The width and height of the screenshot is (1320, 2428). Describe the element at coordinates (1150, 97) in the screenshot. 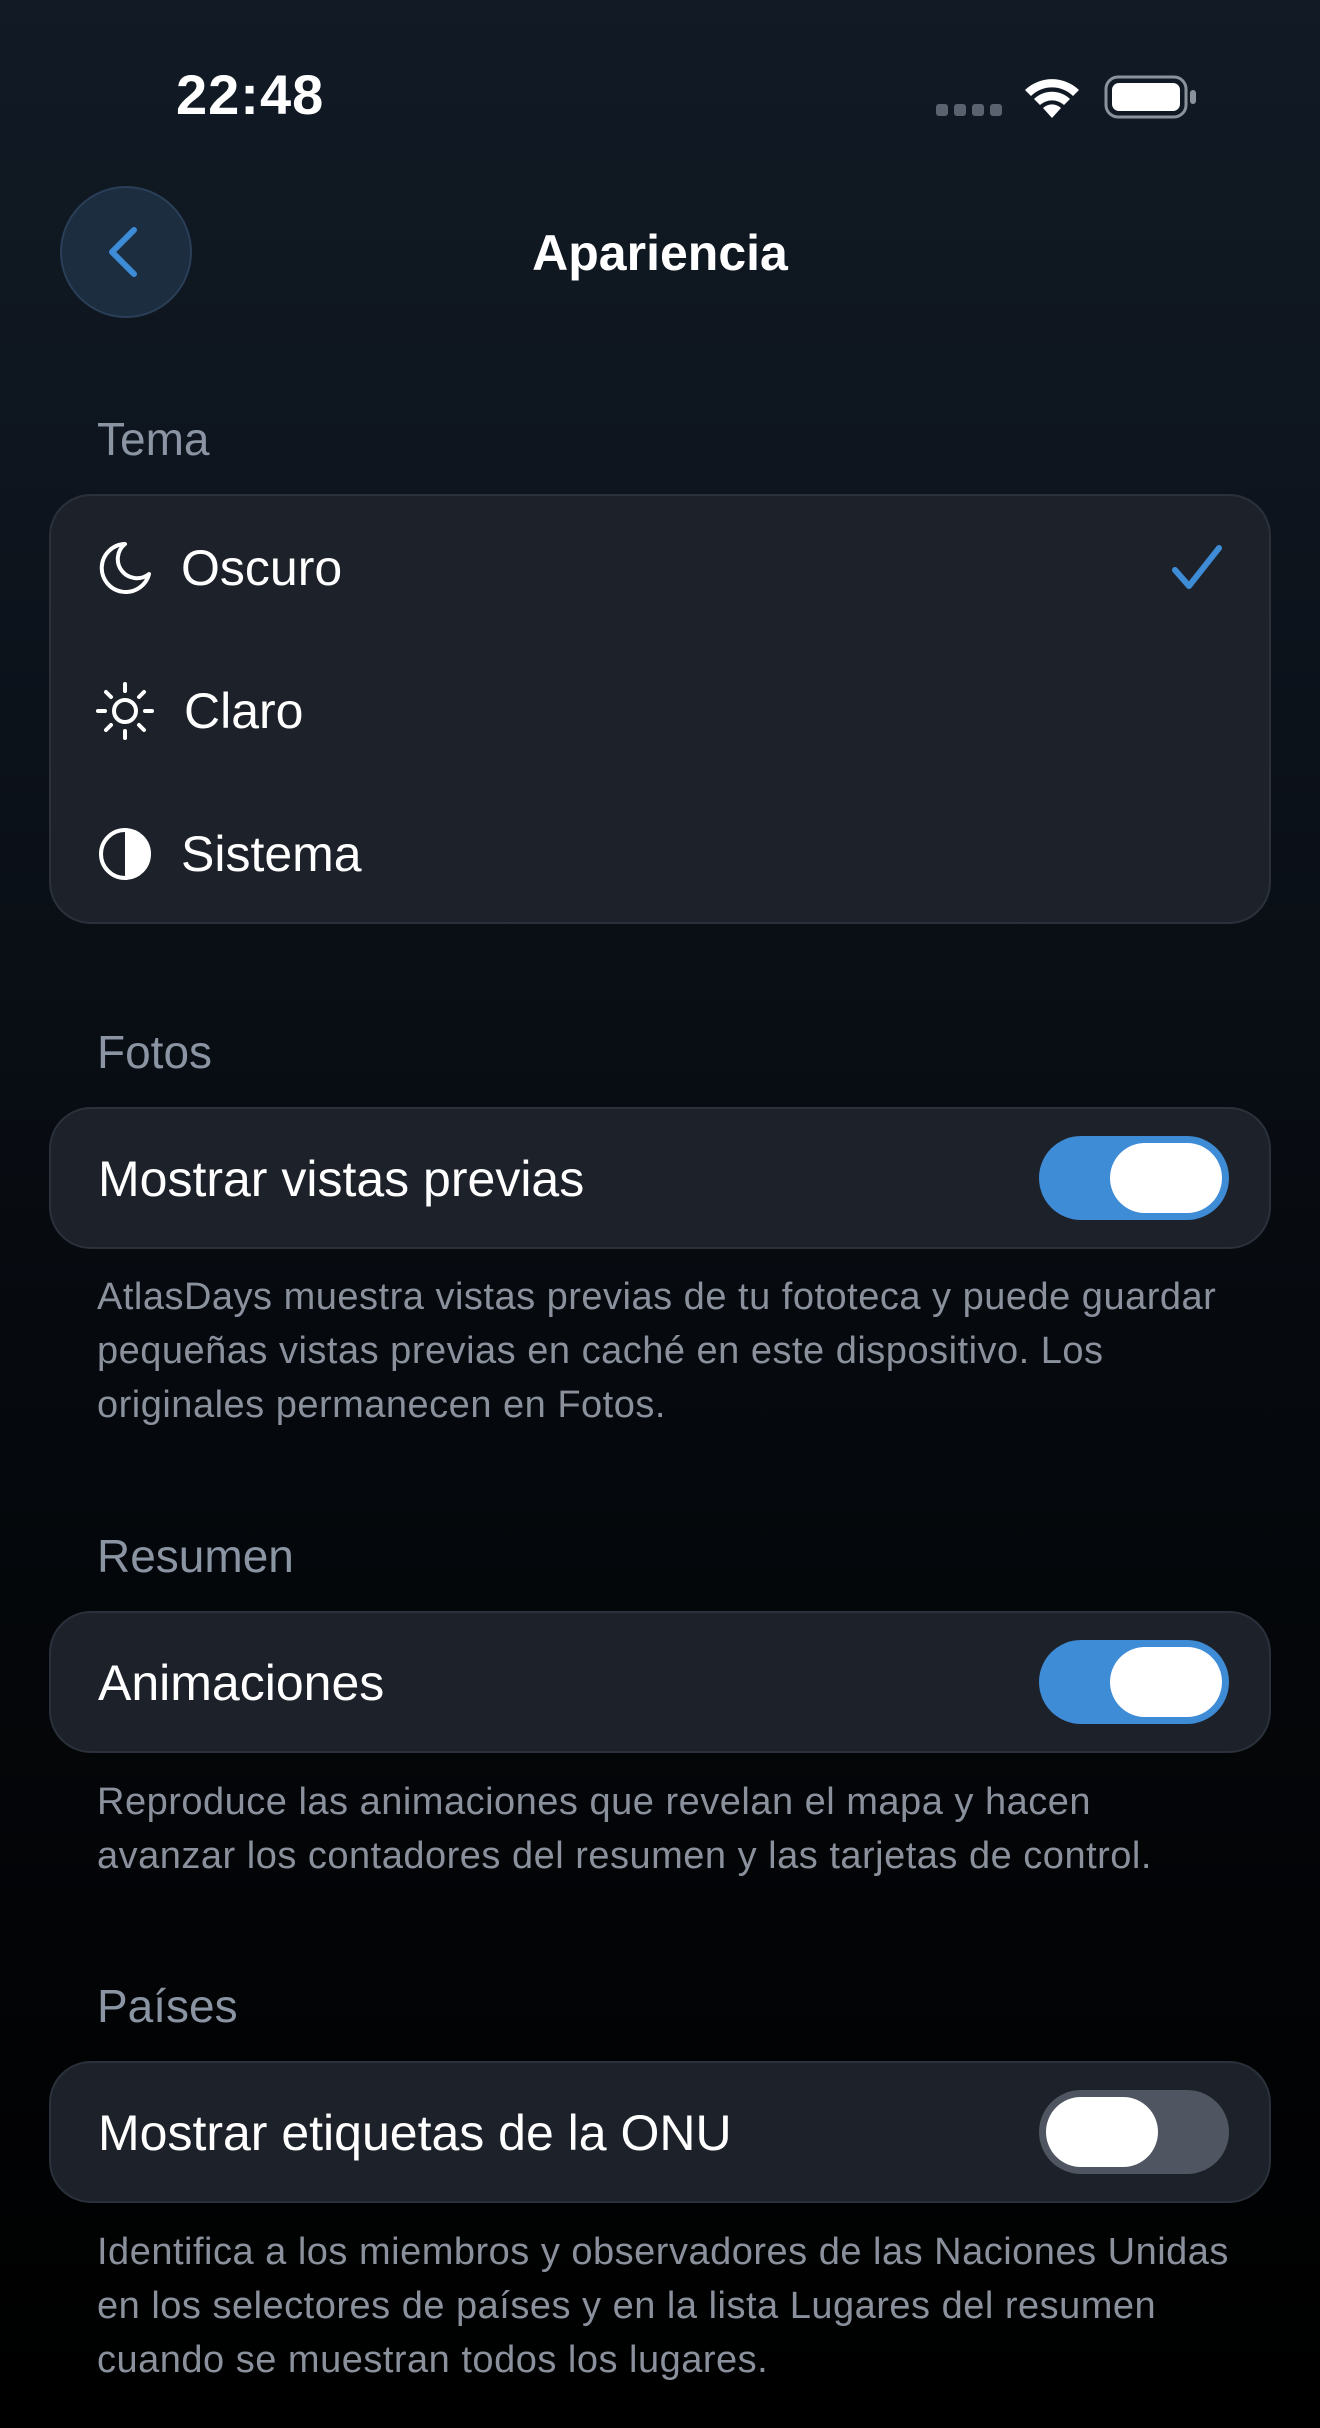

I see `battery-icon` at that location.